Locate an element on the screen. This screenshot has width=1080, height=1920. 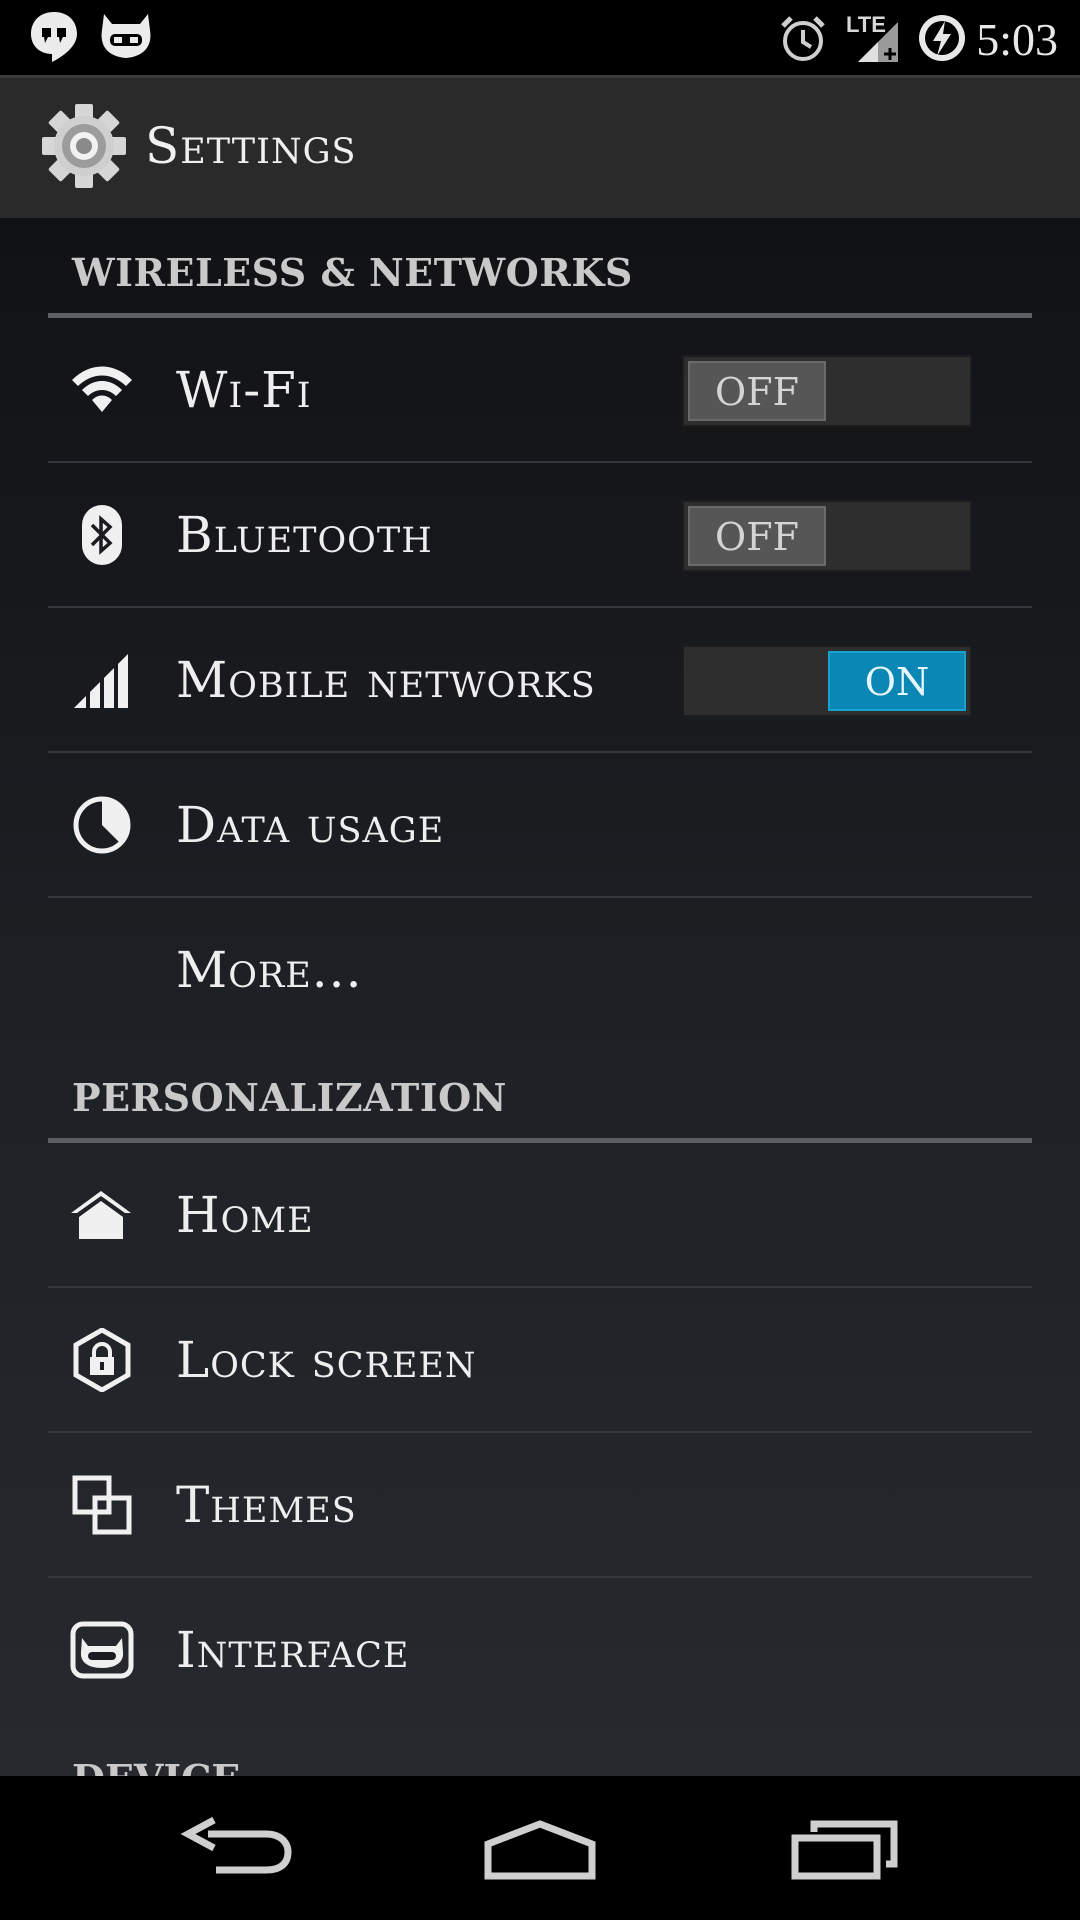
action-bar: Settings is located at coordinates (540, 146).